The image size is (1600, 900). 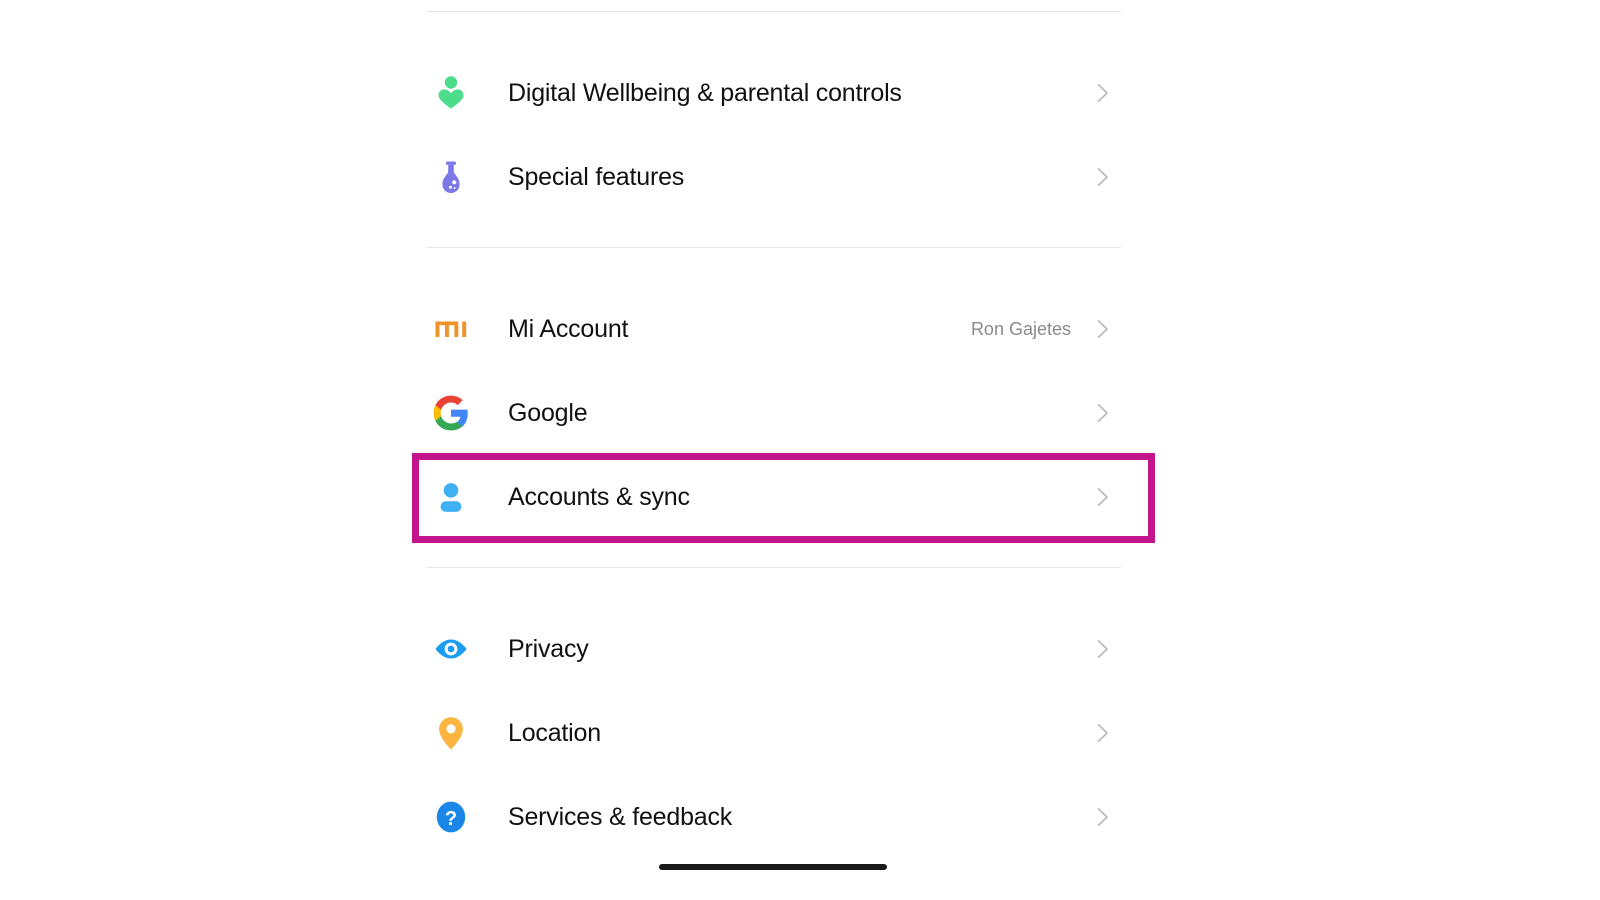 I want to click on section-accounts-top-spacer, so click(x=774, y=267).